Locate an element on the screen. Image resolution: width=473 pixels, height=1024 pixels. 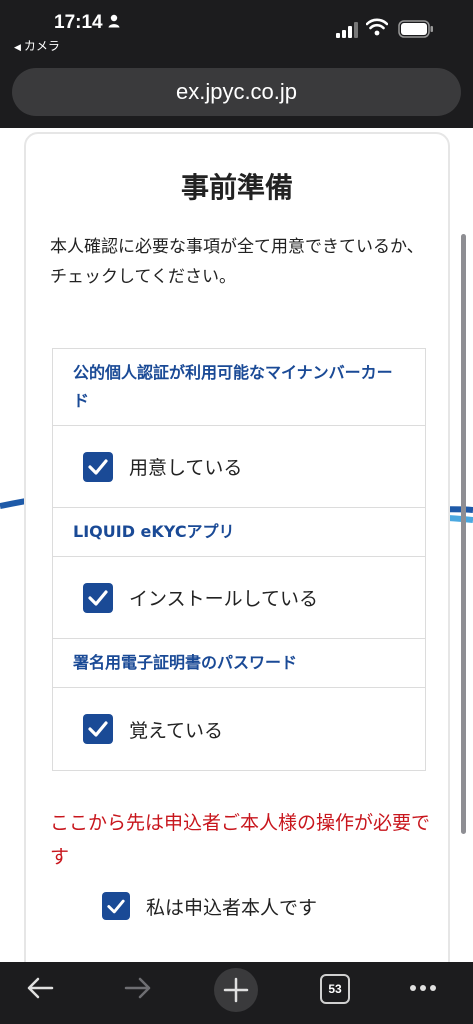
checkbox-row-ekyc-app: インストールしている is located at coordinates (239, 598).